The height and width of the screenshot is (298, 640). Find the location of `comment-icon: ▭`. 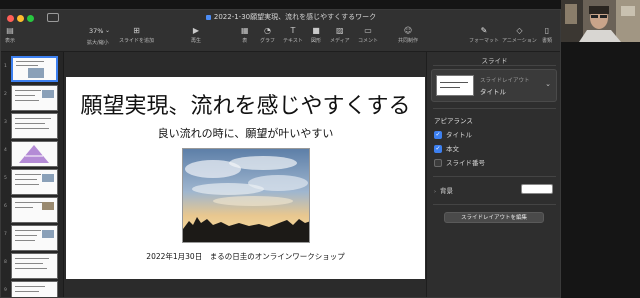

comment-icon: ▭ is located at coordinates (368, 30).